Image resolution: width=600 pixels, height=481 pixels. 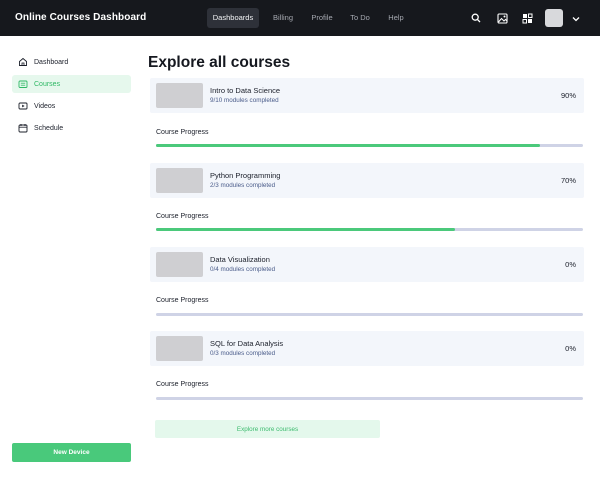 I want to click on course-name: SQL for Data Analysis, so click(x=247, y=343).